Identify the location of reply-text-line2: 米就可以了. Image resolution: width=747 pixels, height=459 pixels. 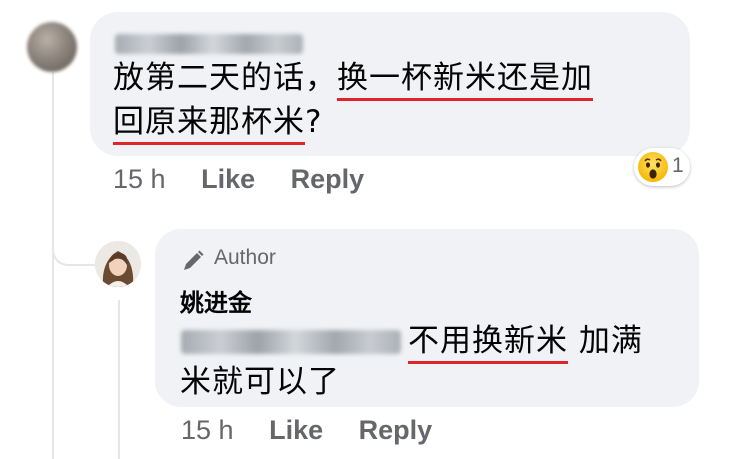
(260, 382).